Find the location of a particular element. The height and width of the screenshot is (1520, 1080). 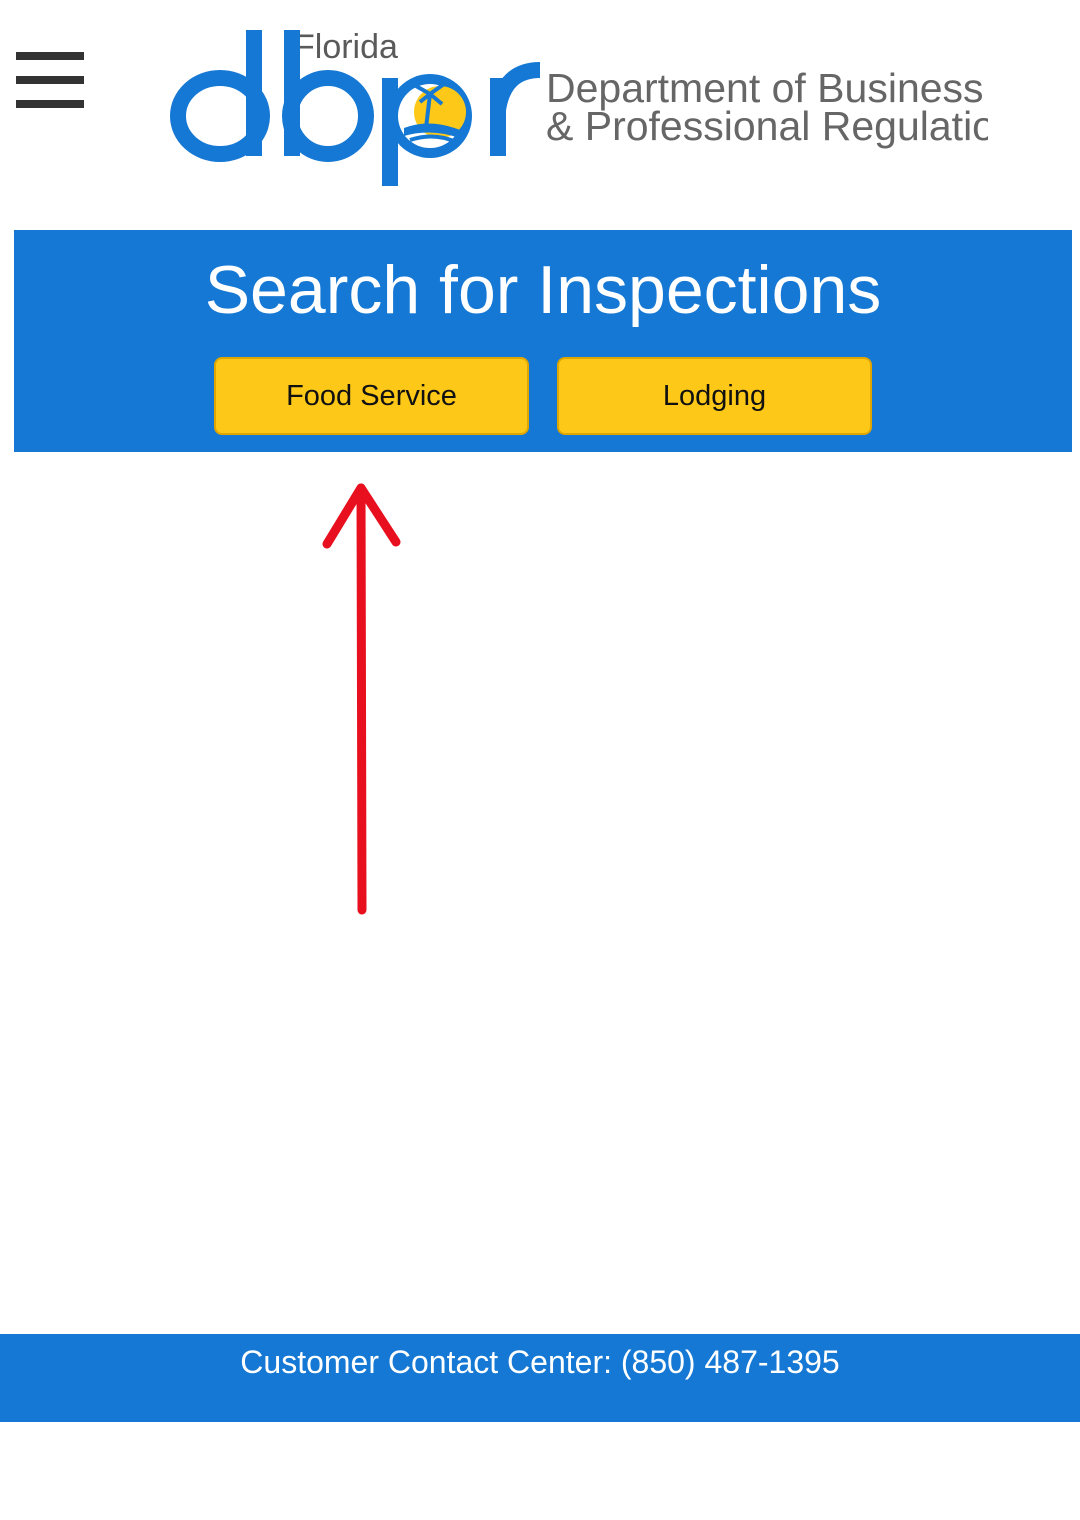

hamburger-menu-icon is located at coordinates (51, 81).